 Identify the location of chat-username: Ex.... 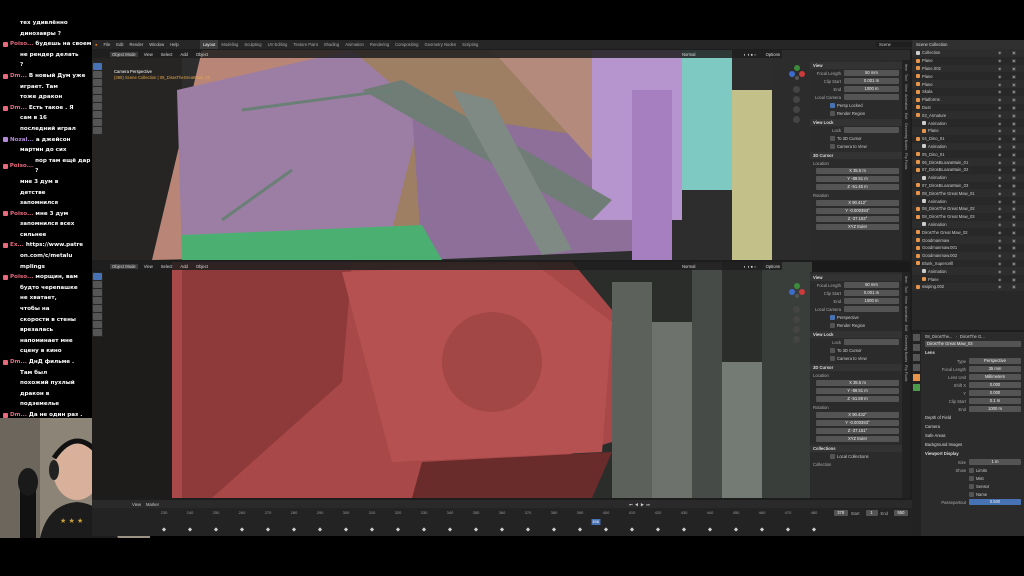
(17, 245).